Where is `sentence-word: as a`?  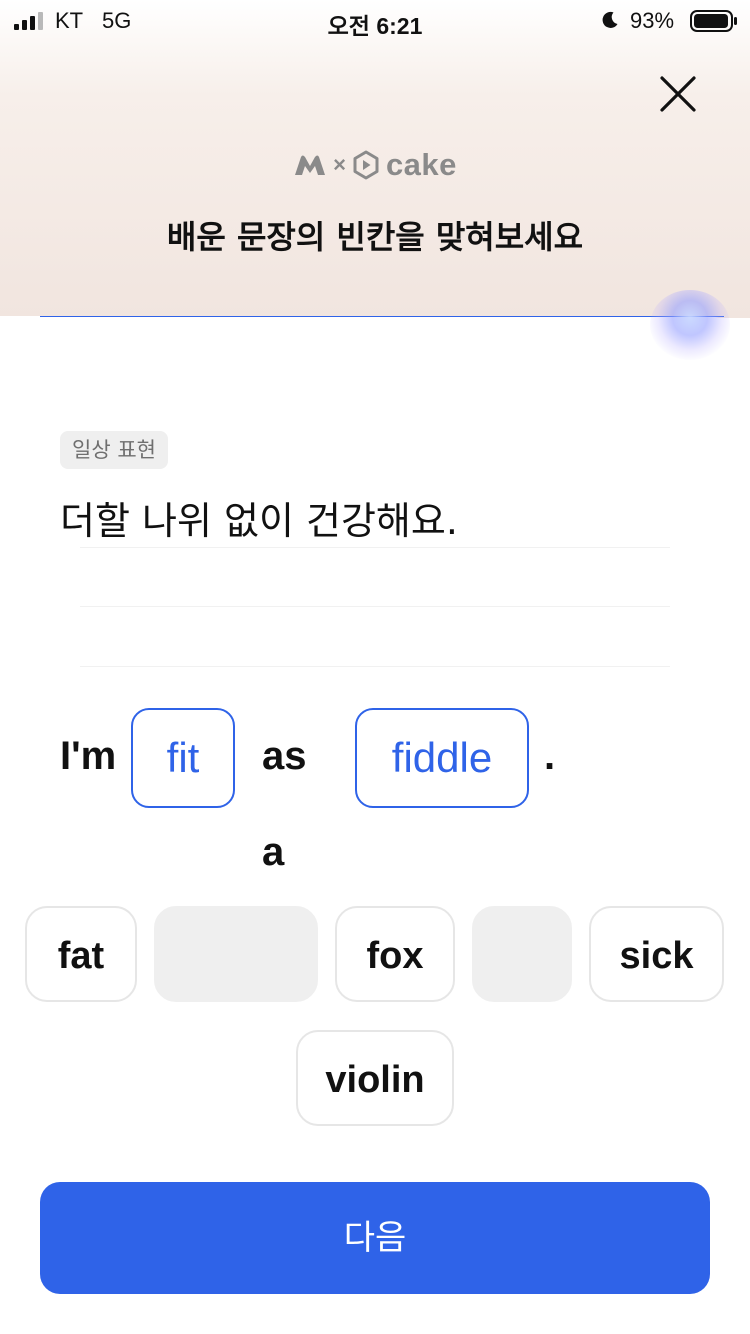 sentence-word: as a is located at coordinates (284, 804).